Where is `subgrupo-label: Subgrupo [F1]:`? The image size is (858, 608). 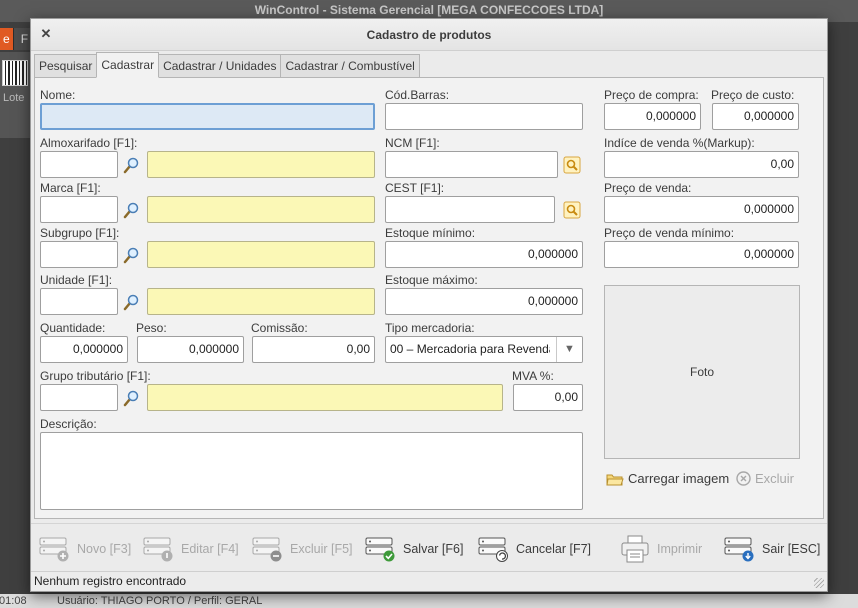 subgrupo-label: Subgrupo [F1]: is located at coordinates (80, 233).